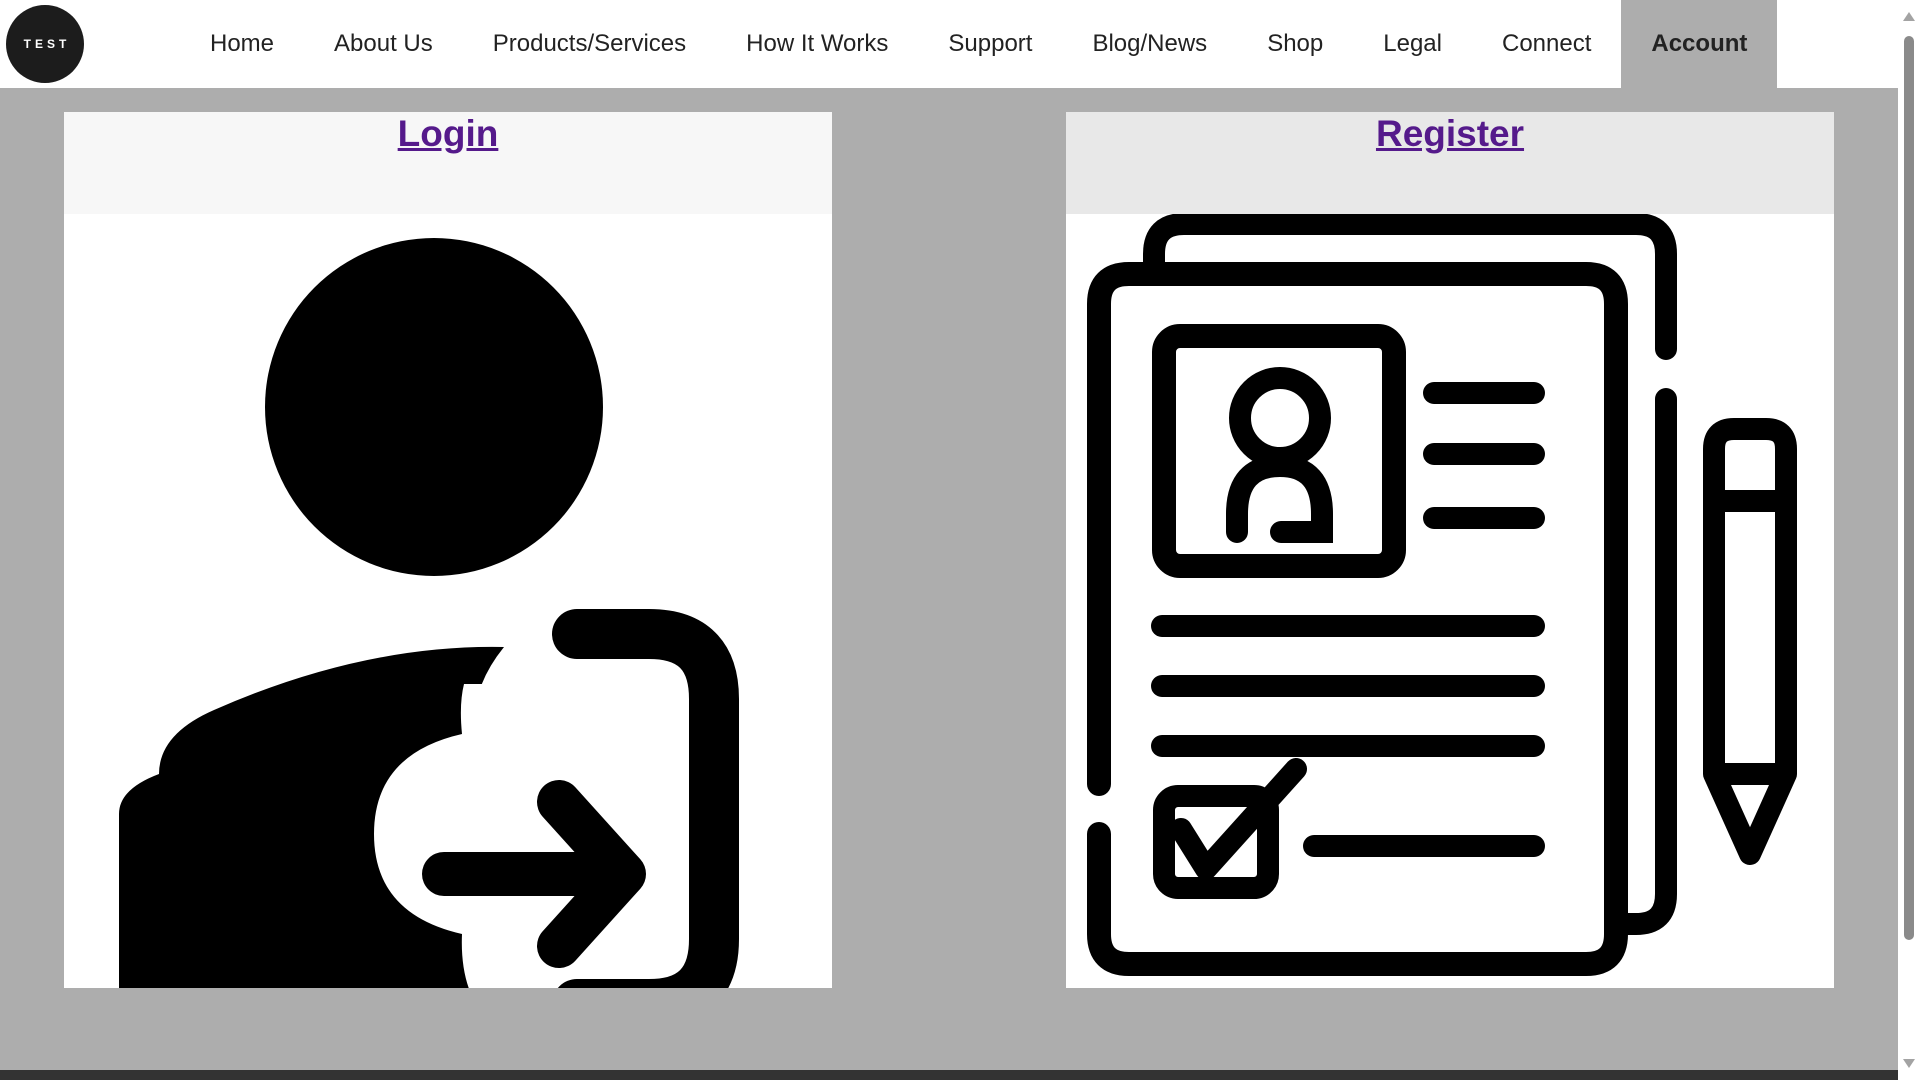 Image resolution: width=1920 pixels, height=1080 pixels. I want to click on nav-item-shop: Shop, so click(1295, 44).